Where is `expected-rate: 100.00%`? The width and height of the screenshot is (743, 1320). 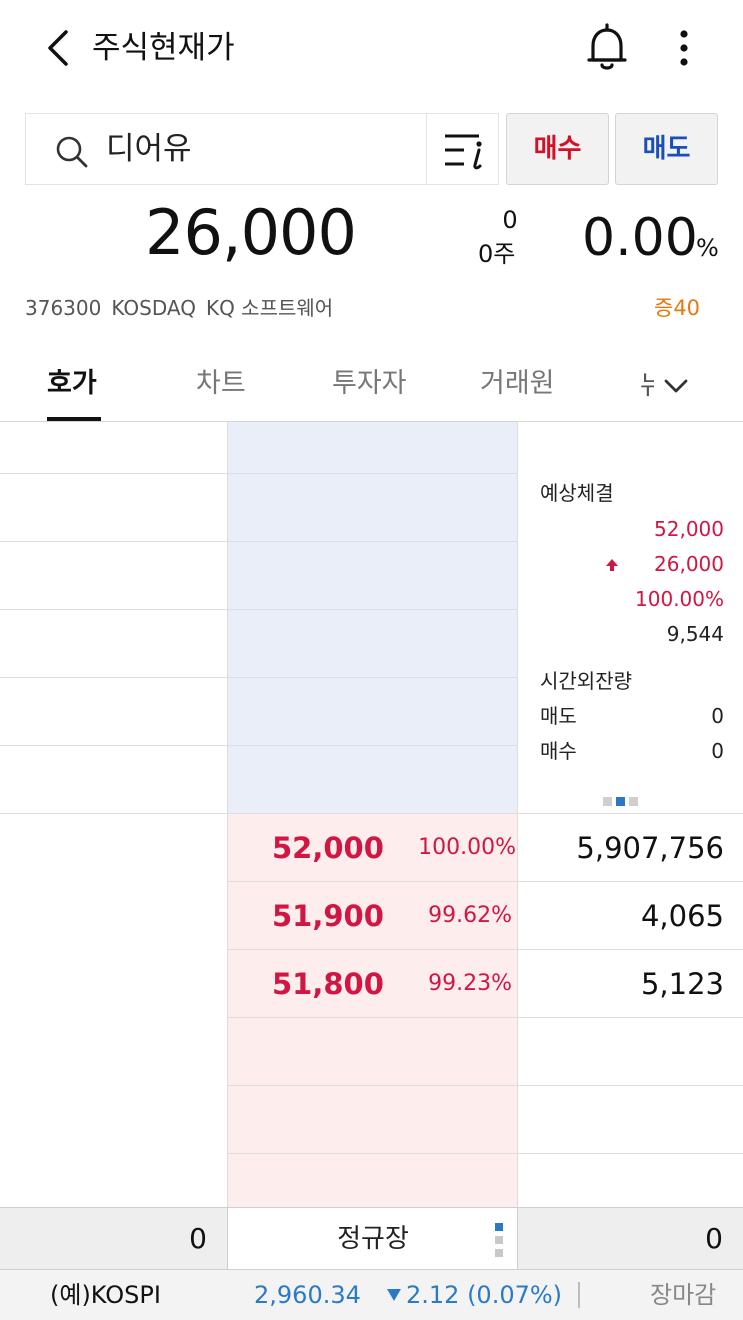
expected-rate: 100.00% is located at coordinates (679, 599).